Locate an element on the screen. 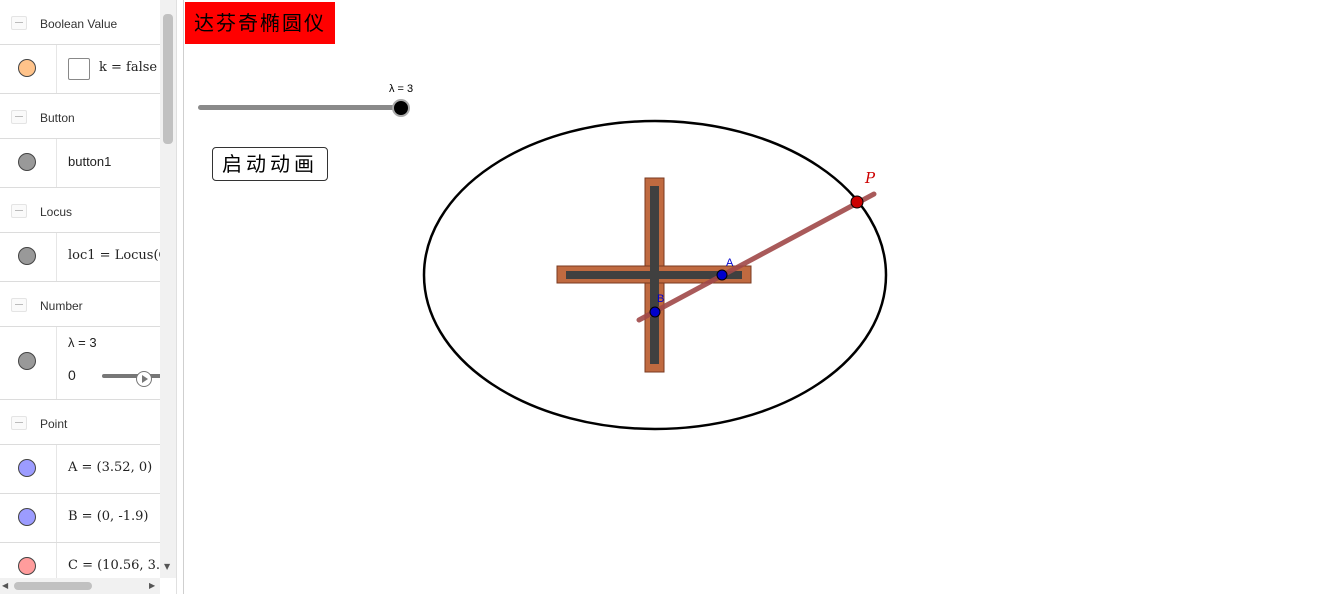 Image resolution: width=1342 pixels, height=594 pixels. page-title: 达芬奇椭圆仪 is located at coordinates (260, 23).